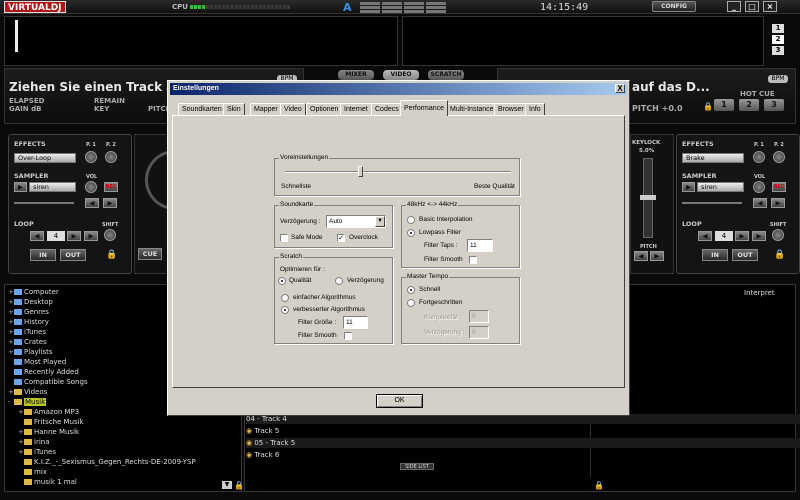 This screenshot has width=800, height=500. Describe the element at coordinates (715, 255) in the screenshot. I see `loop-in-button-right: IN` at that location.